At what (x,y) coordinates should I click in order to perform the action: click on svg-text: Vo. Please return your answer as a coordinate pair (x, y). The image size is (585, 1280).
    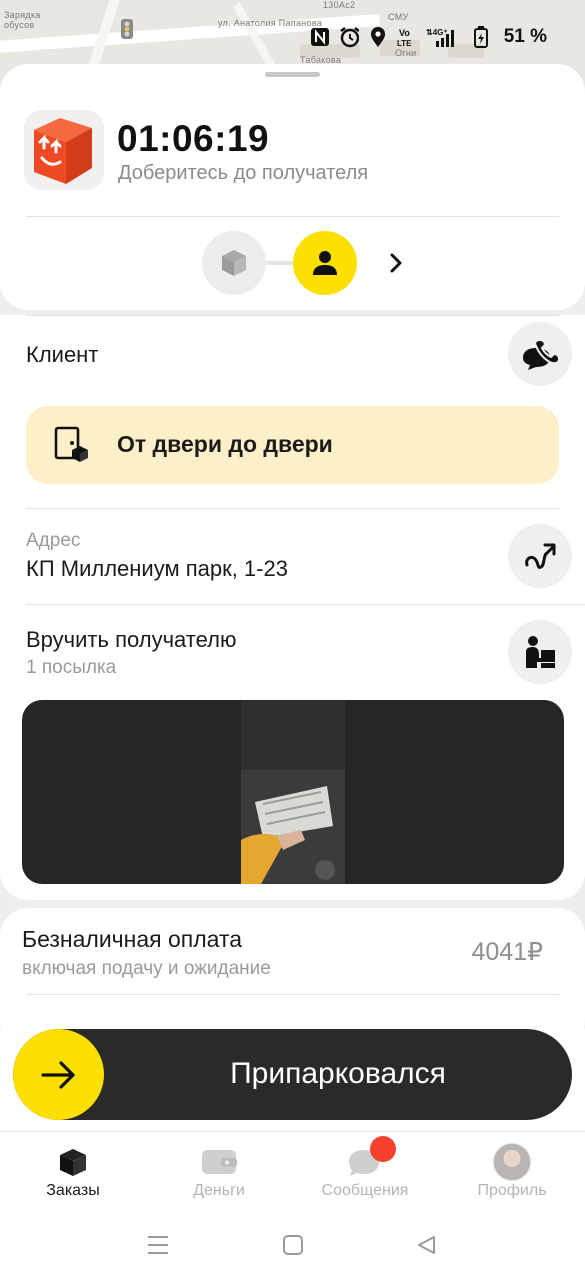
    Looking at the image, I should click on (404, 33).